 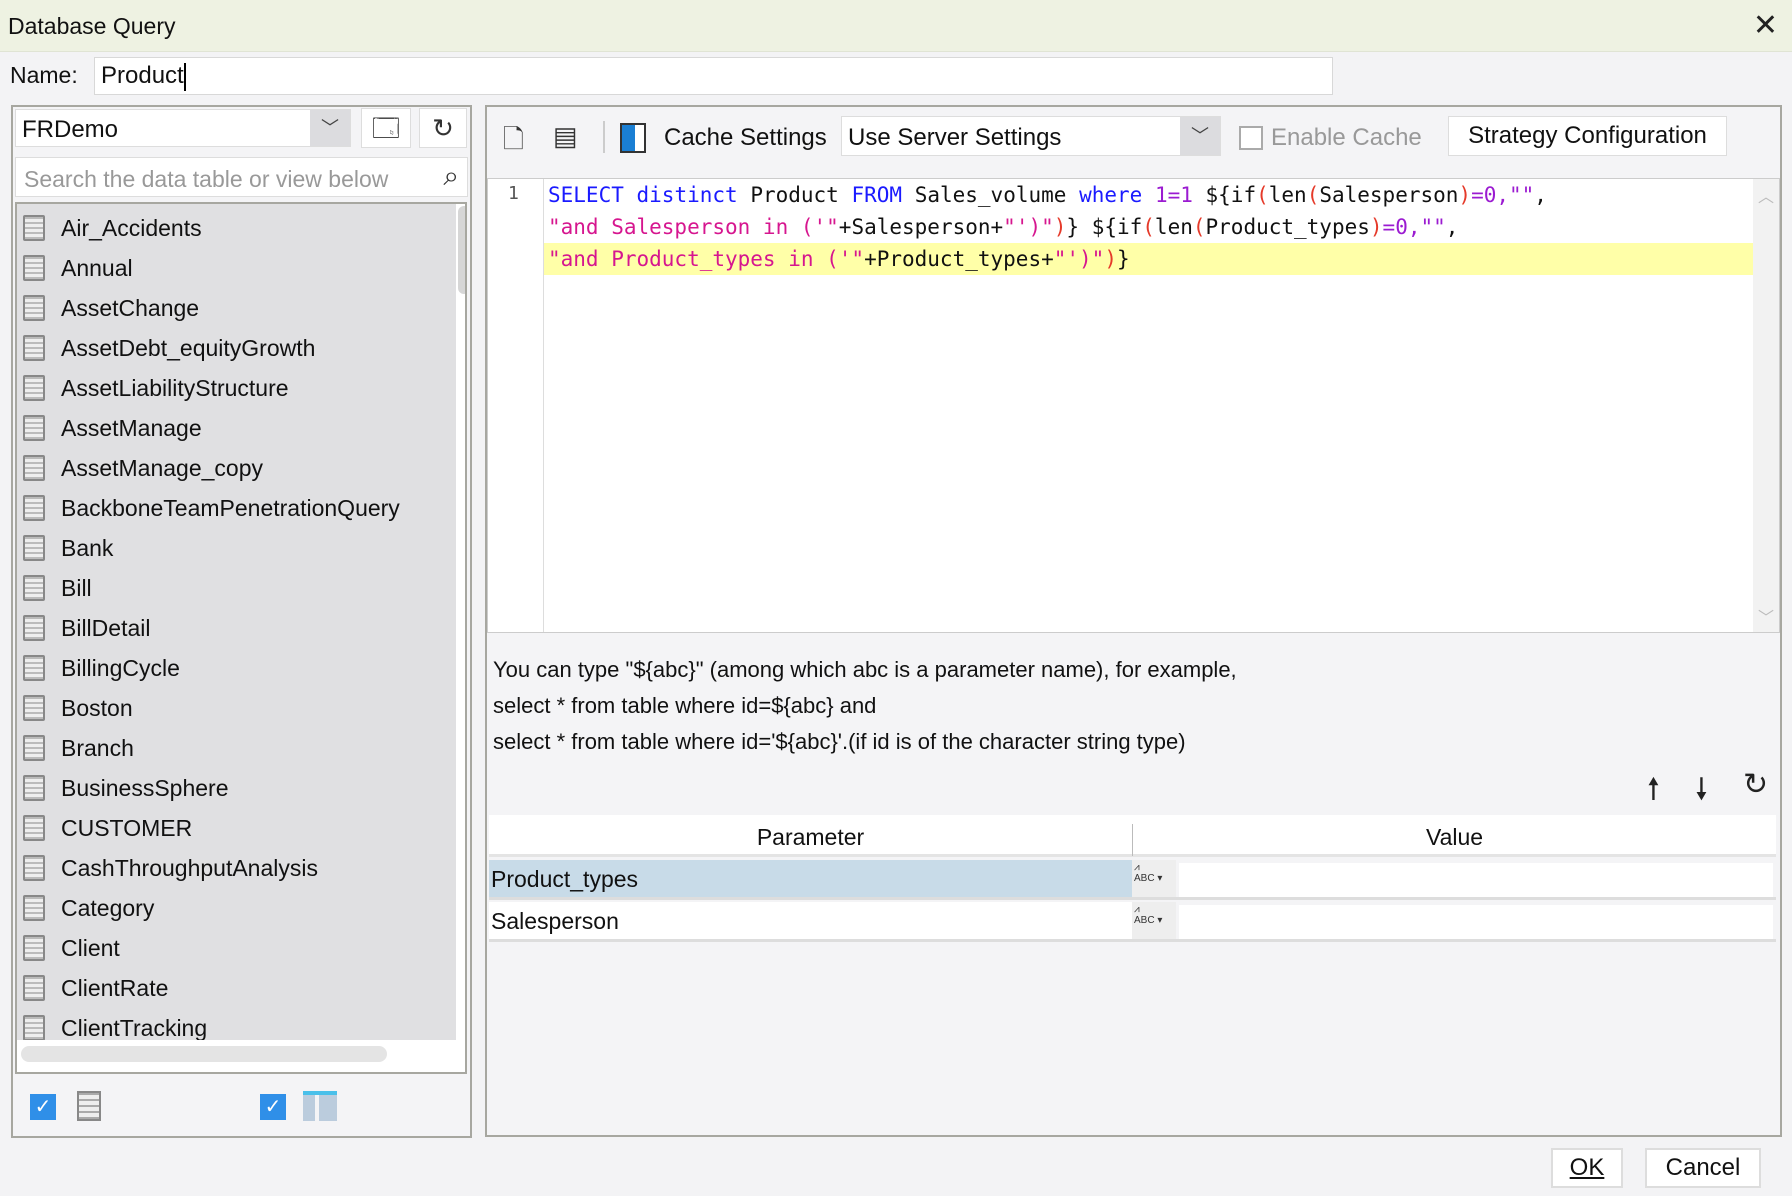 What do you see at coordinates (1123, 259) in the screenshot?
I see `code-token: }` at bounding box center [1123, 259].